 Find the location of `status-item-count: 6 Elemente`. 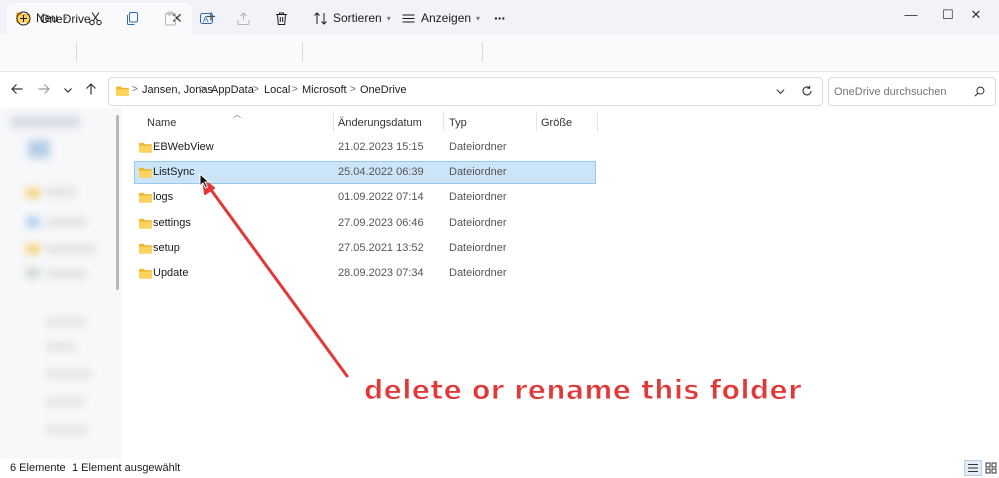

status-item-count: 6 Elemente is located at coordinates (38, 468).